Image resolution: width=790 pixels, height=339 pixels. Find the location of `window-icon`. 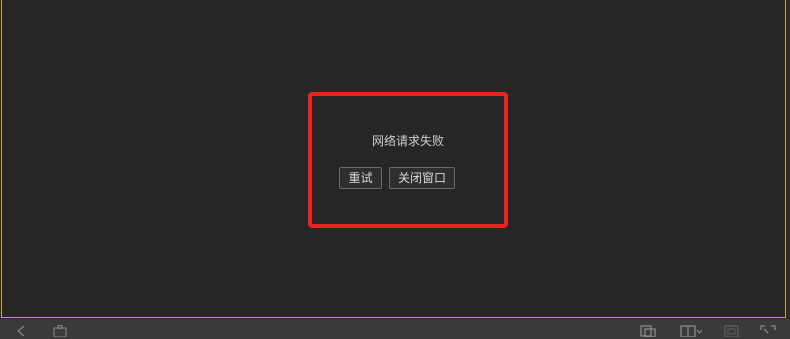

window-icon is located at coordinates (732, 332).